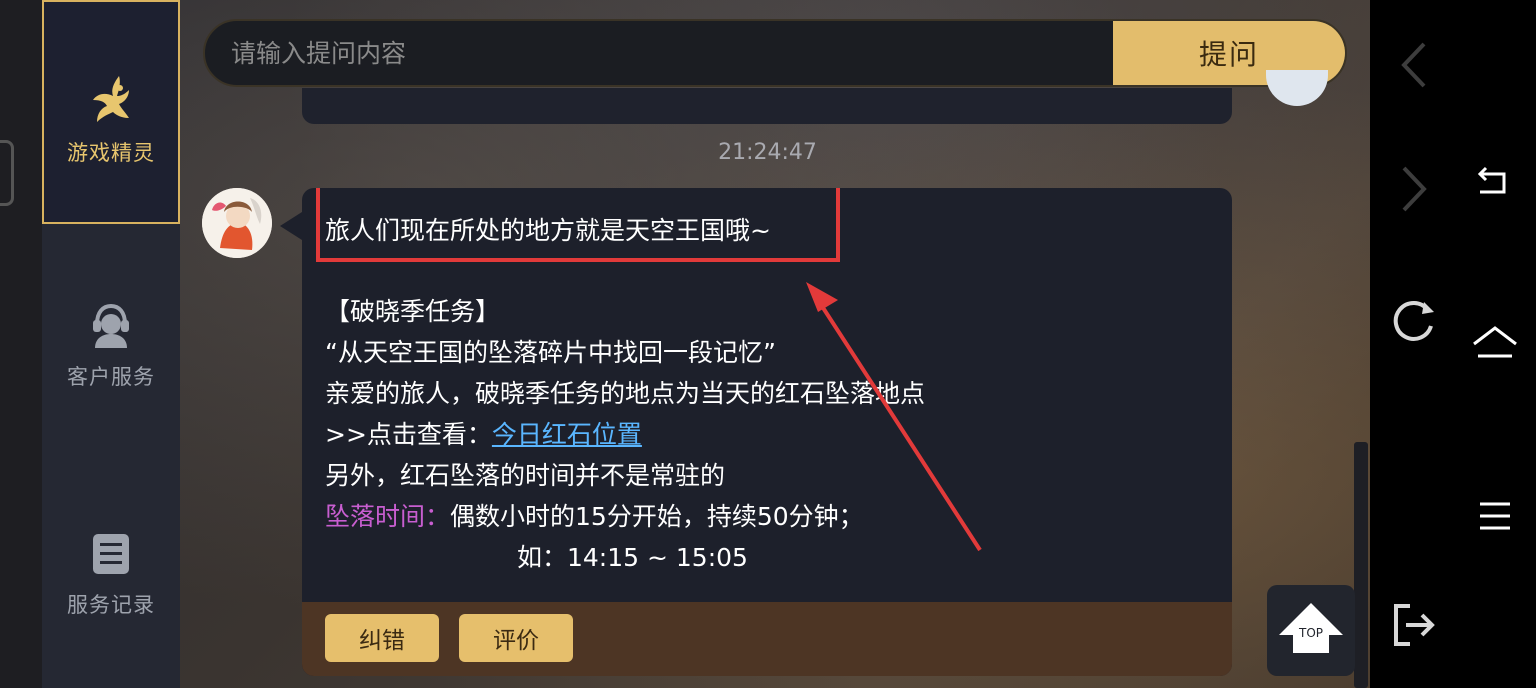  I want to click on message-line: 坠落时间：偶数小时的15分开始，持续50分钟；, so click(625, 516).